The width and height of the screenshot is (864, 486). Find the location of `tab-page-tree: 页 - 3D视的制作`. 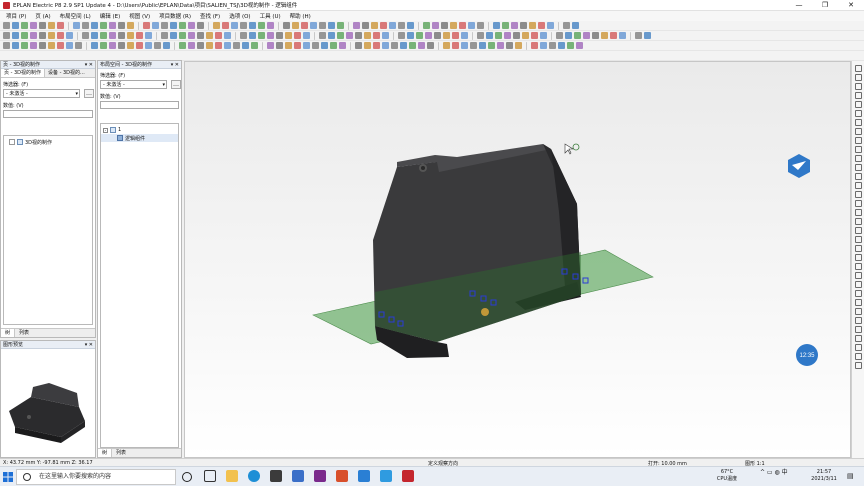

tab-page-tree: 页 - 3D视的制作 is located at coordinates (23, 73).